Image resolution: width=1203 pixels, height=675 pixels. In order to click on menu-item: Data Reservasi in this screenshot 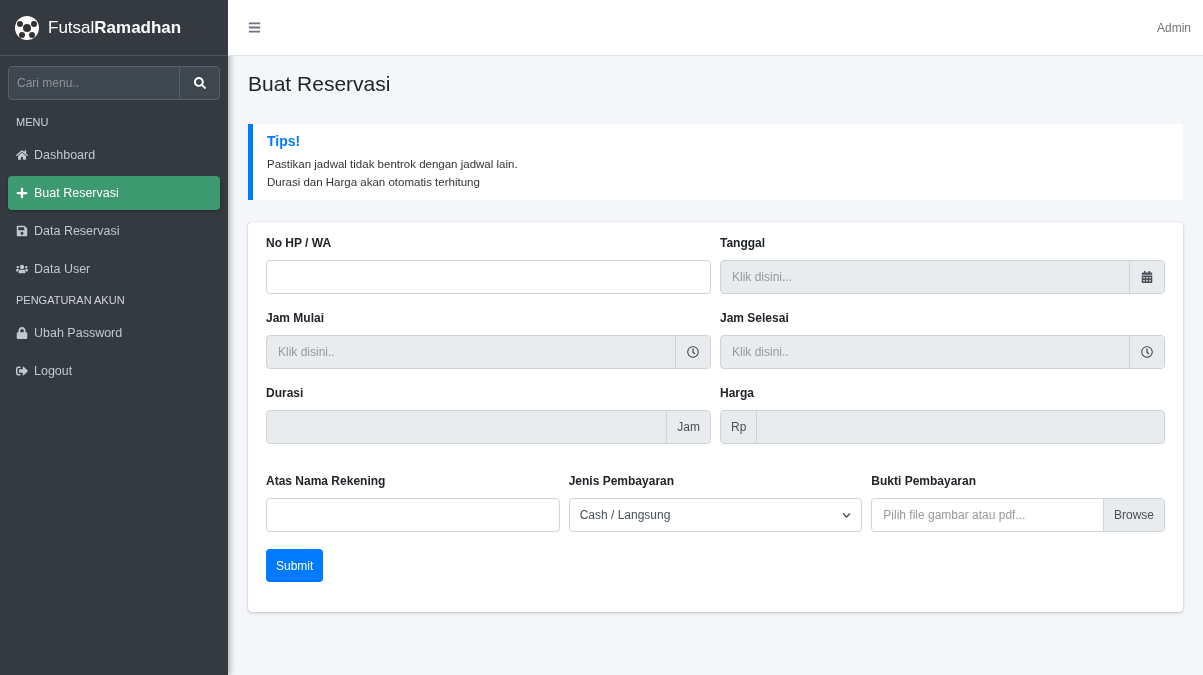, I will do `click(114, 231)`.